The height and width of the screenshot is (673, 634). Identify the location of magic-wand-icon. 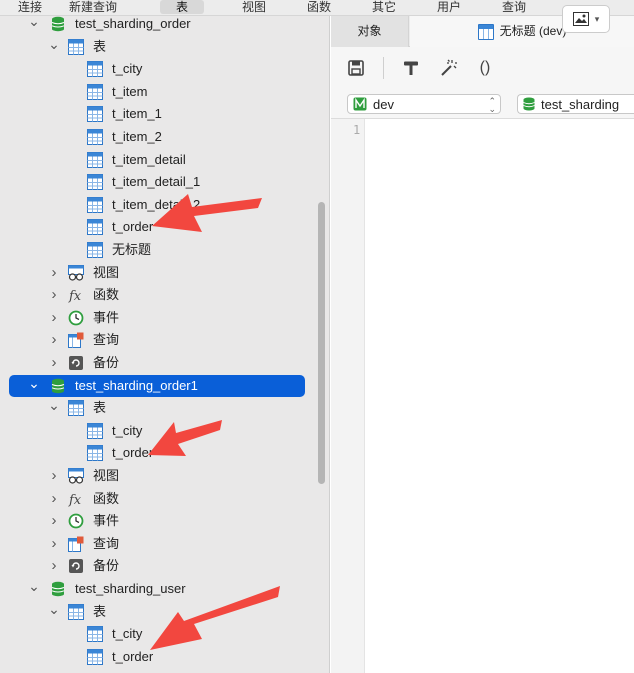
(448, 68).